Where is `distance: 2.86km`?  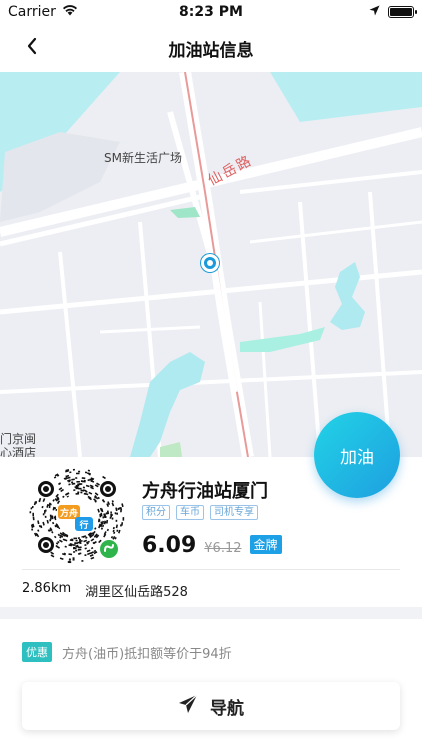 distance: 2.86km is located at coordinates (47, 588).